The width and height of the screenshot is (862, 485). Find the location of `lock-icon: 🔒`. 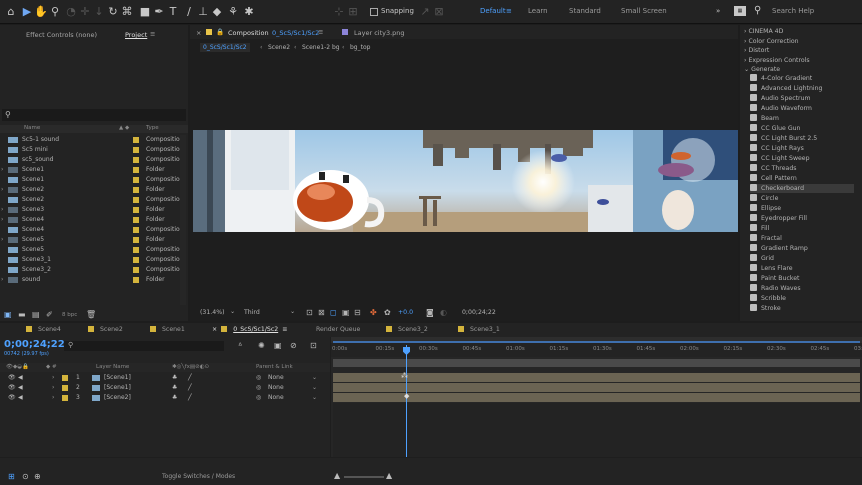

lock-icon: 🔒 is located at coordinates (220, 32).